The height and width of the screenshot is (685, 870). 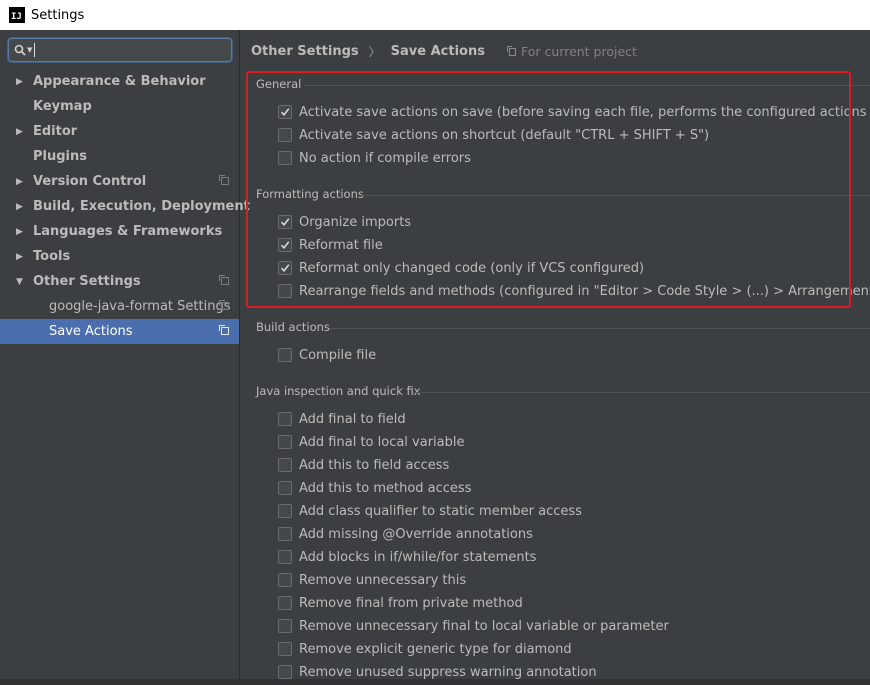 What do you see at coordinates (383, 580) in the screenshot?
I see `option-label: Remove unnecessary this` at bounding box center [383, 580].